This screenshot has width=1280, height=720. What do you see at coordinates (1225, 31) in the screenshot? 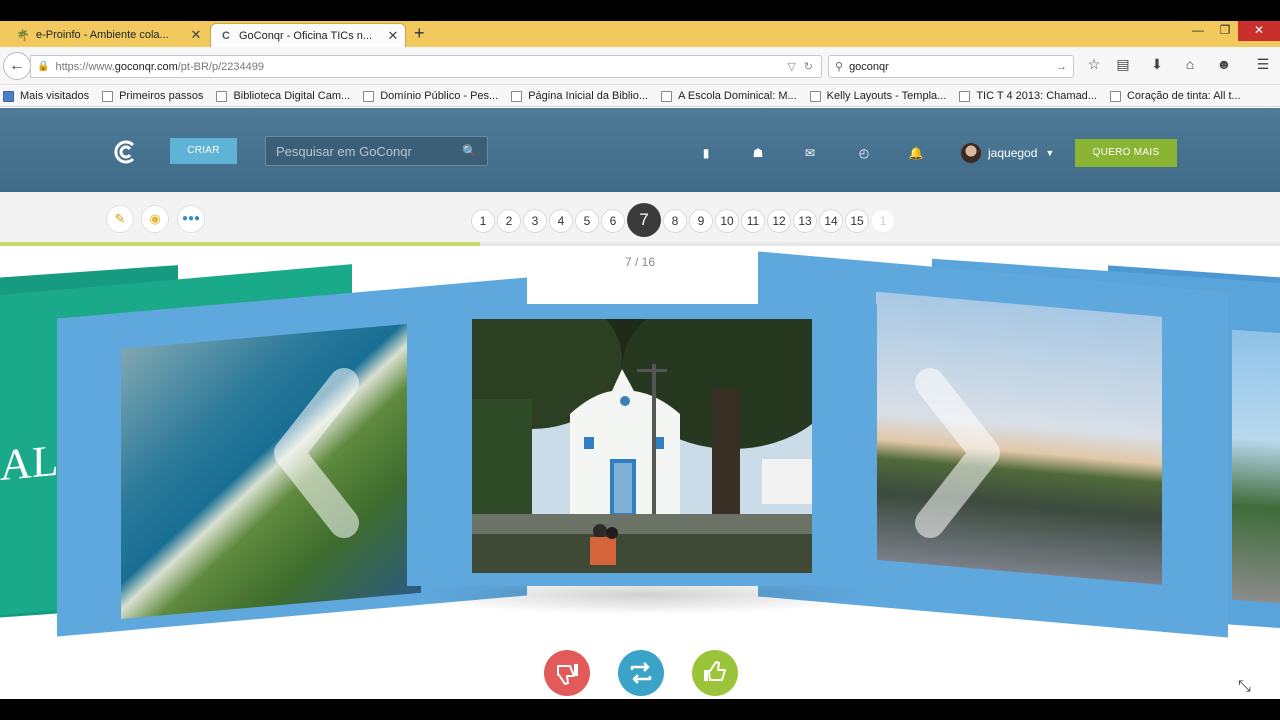
I see `maximize-button: ❐` at bounding box center [1225, 31].